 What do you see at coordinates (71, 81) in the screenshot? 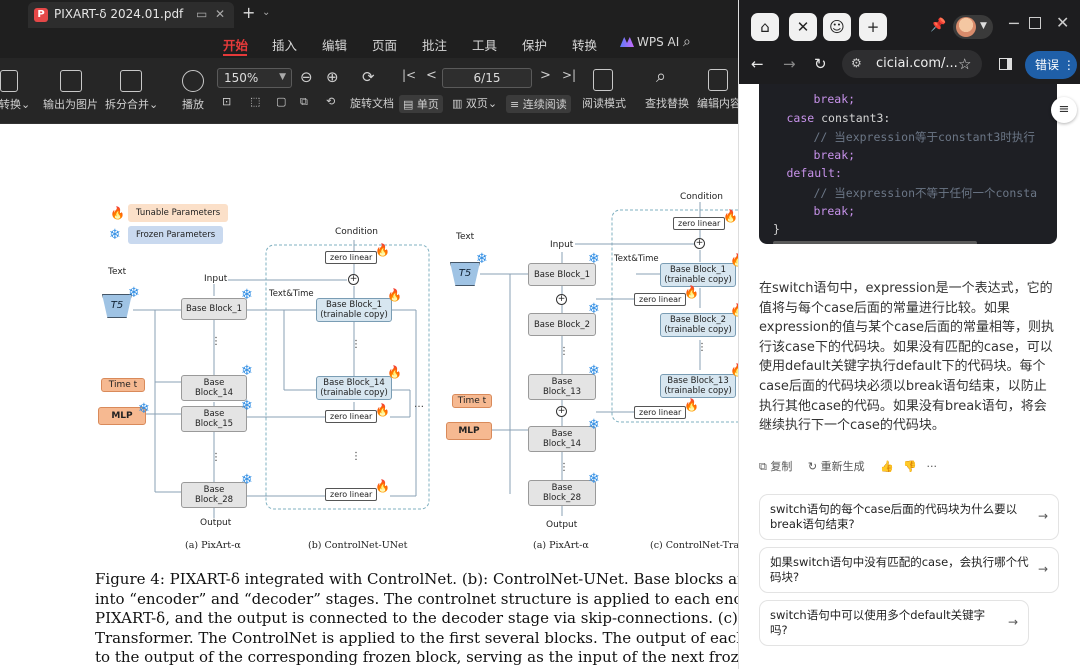
I see `export-image-icon` at bounding box center [71, 81].